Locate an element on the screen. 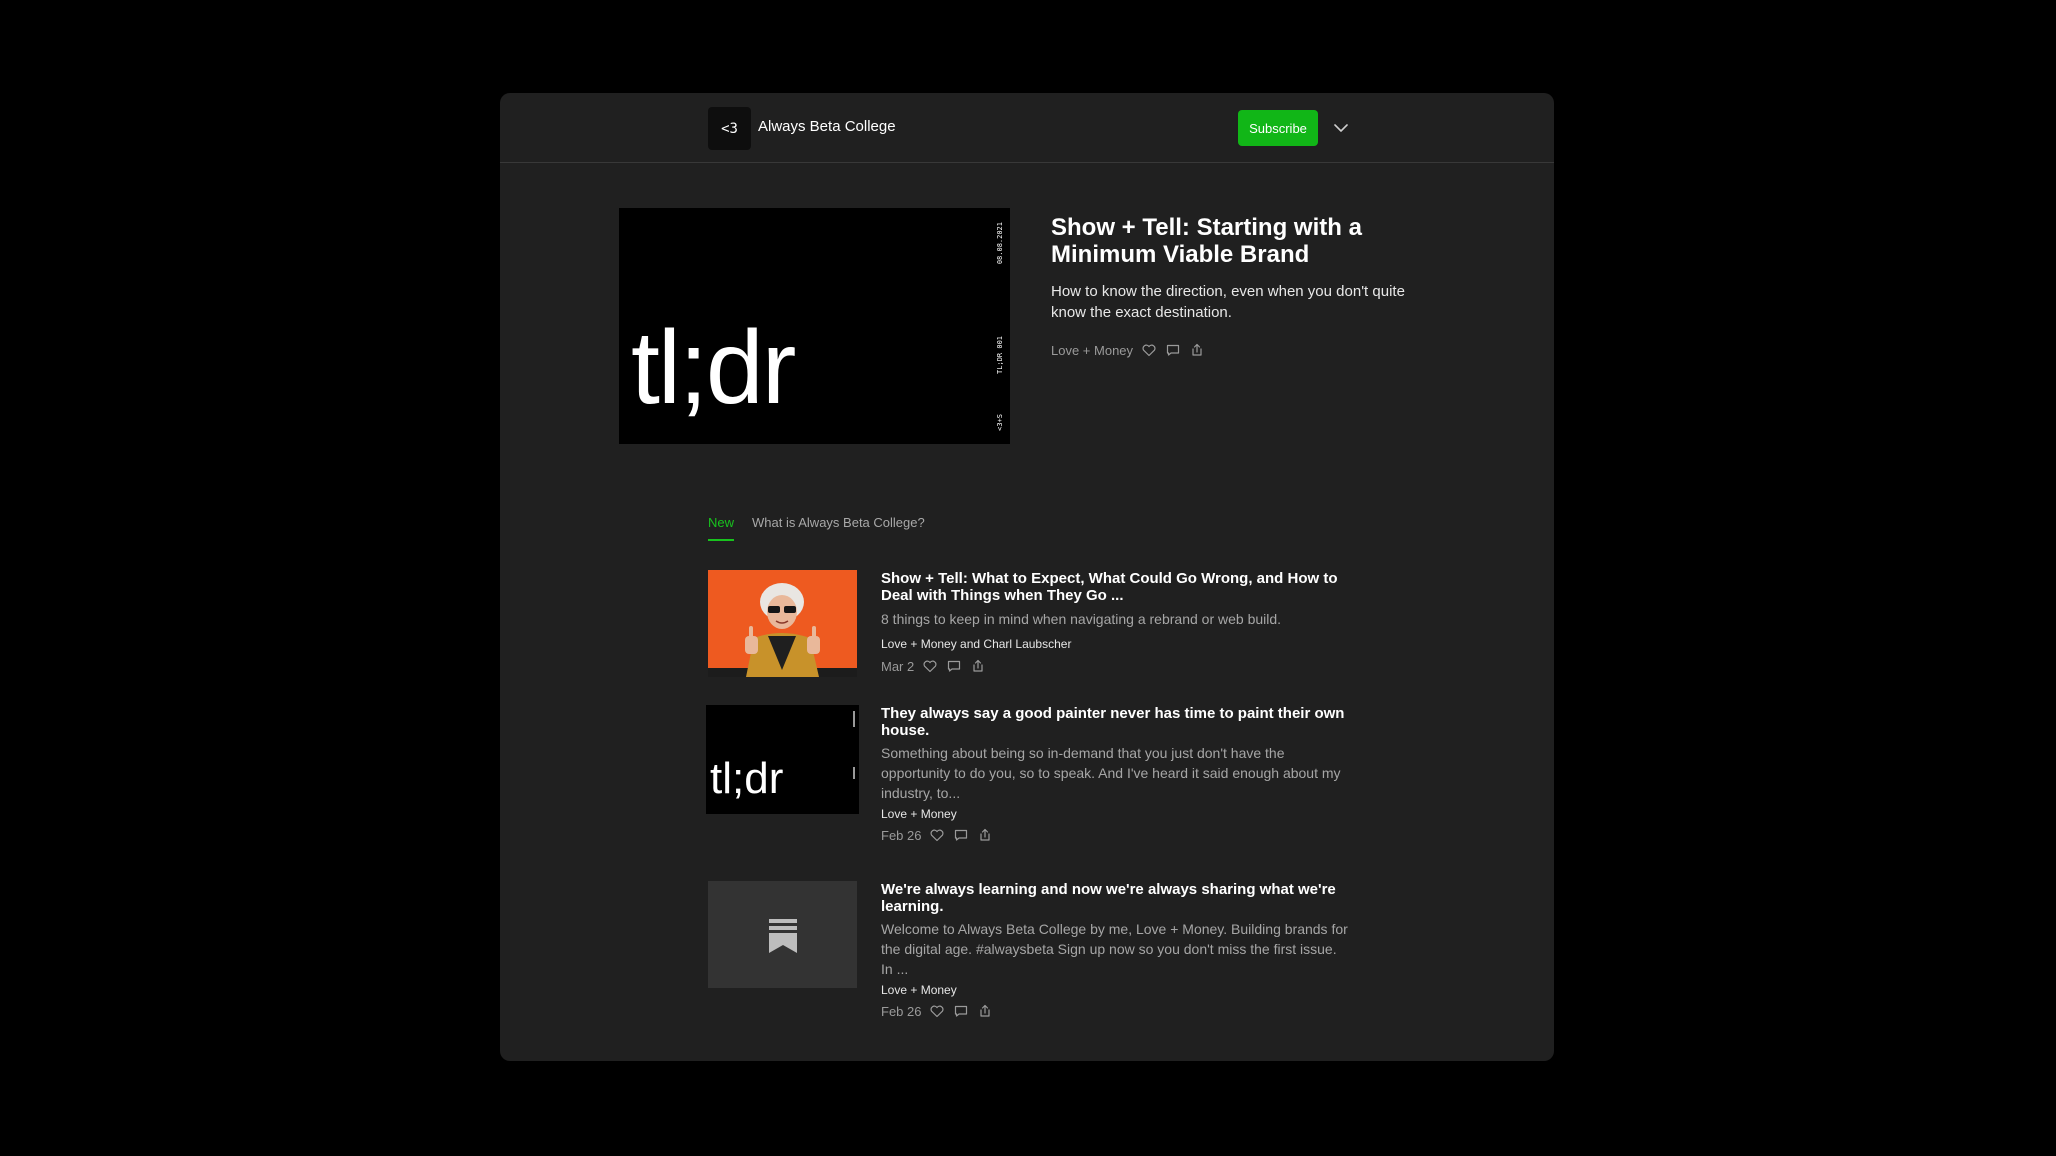  hero-image-issue-text: TL;DR 001 is located at coordinates (1000, 355).